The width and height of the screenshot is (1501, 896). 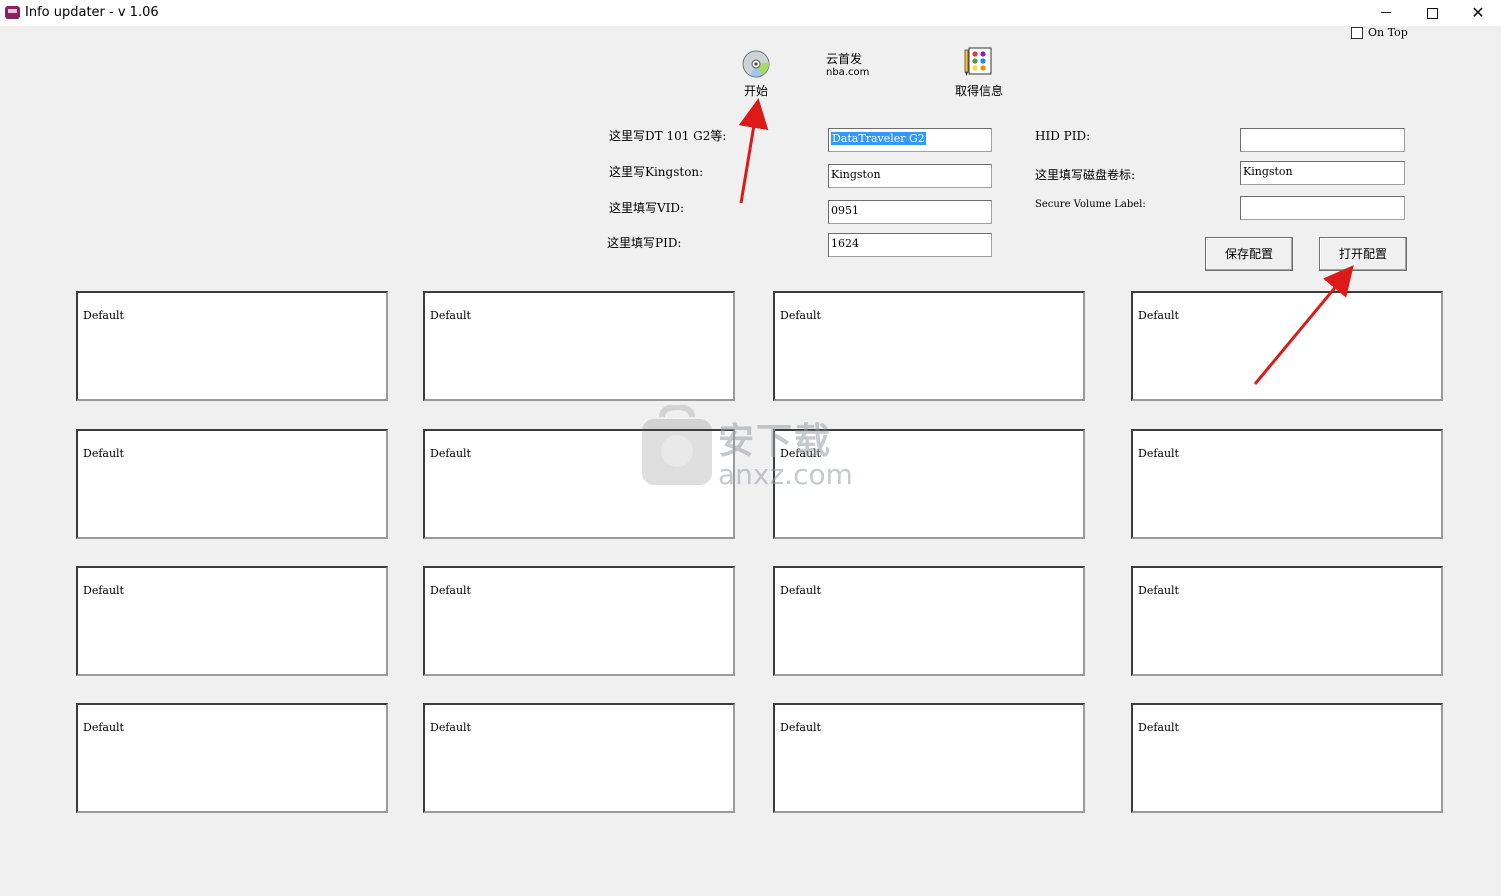 What do you see at coordinates (750, 13) in the screenshot?
I see `title-bar: Info updater - v 1.06 ✕` at bounding box center [750, 13].